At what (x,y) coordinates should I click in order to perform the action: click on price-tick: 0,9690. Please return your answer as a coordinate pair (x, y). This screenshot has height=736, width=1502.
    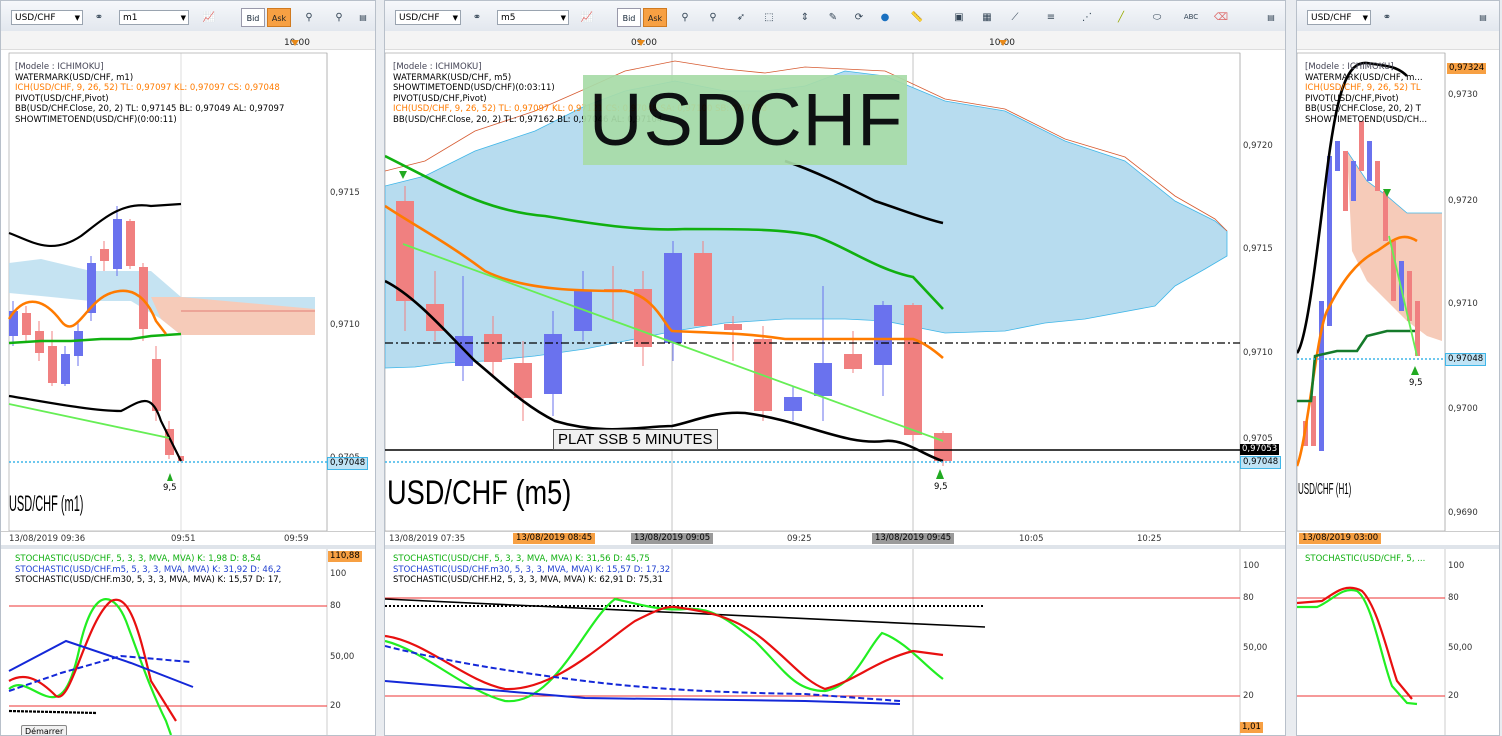
    Looking at the image, I should click on (1463, 513).